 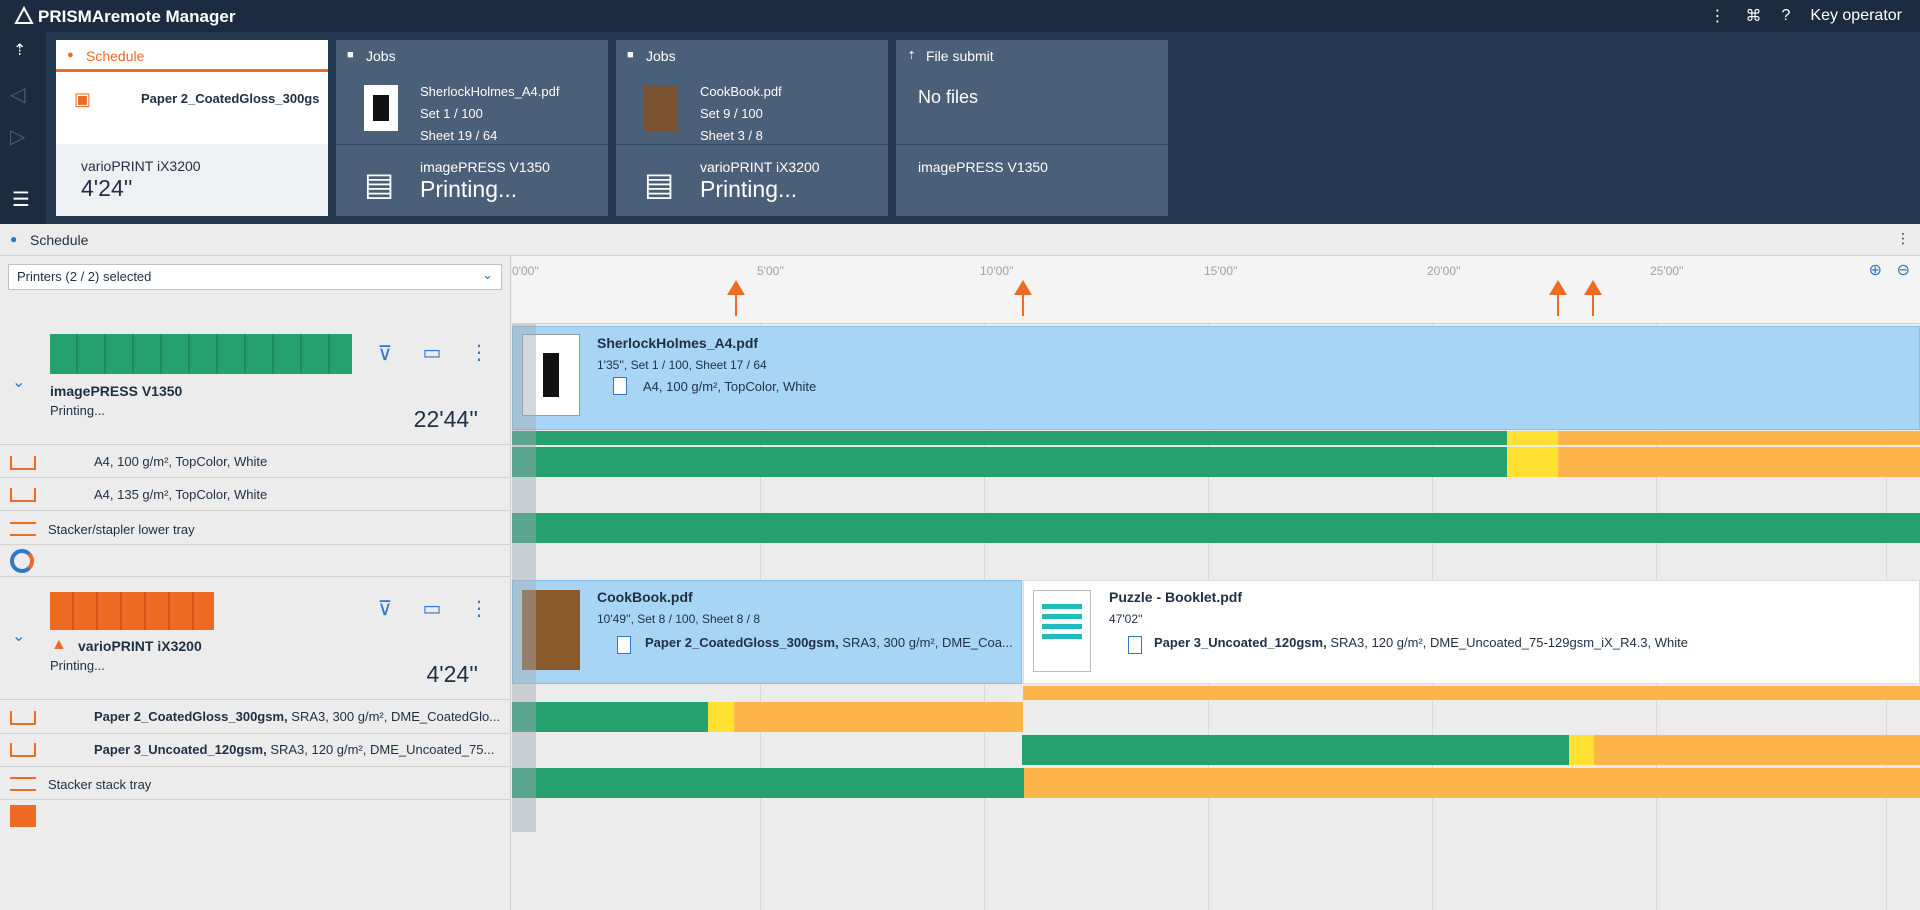 I want to click on app-title: PRISMAremote Manager, so click(x=137, y=16).